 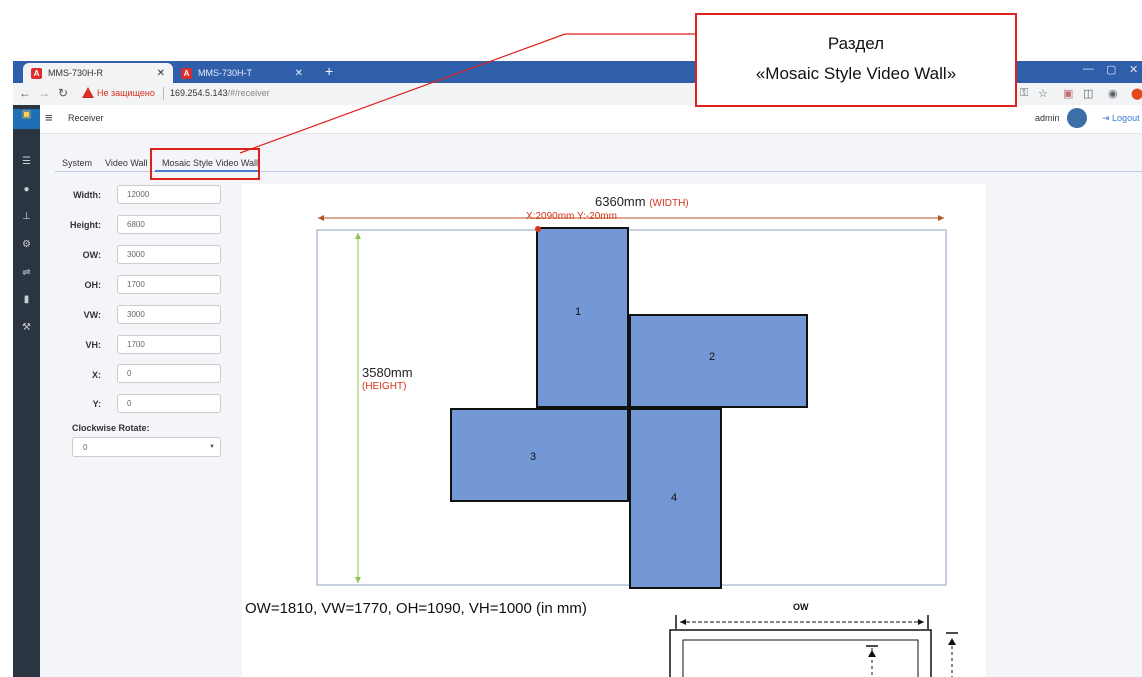 What do you see at coordinates (571, 216) in the screenshot?
I see `position-label: X:2090mm Y:-20mm` at bounding box center [571, 216].